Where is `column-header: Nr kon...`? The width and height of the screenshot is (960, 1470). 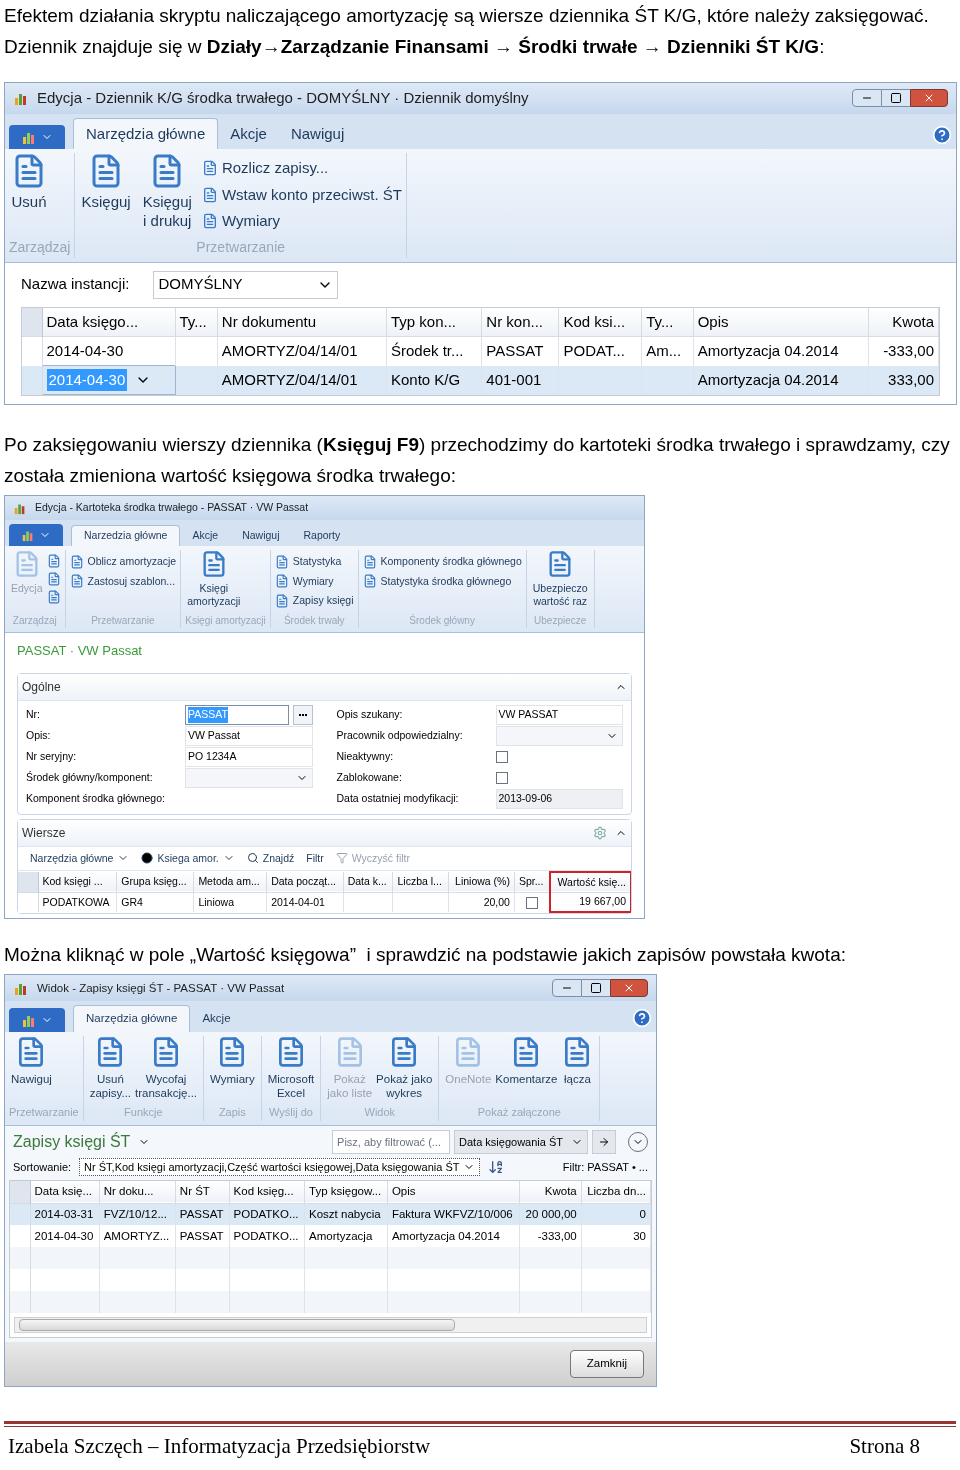 column-header: Nr kon... is located at coordinates (515, 321).